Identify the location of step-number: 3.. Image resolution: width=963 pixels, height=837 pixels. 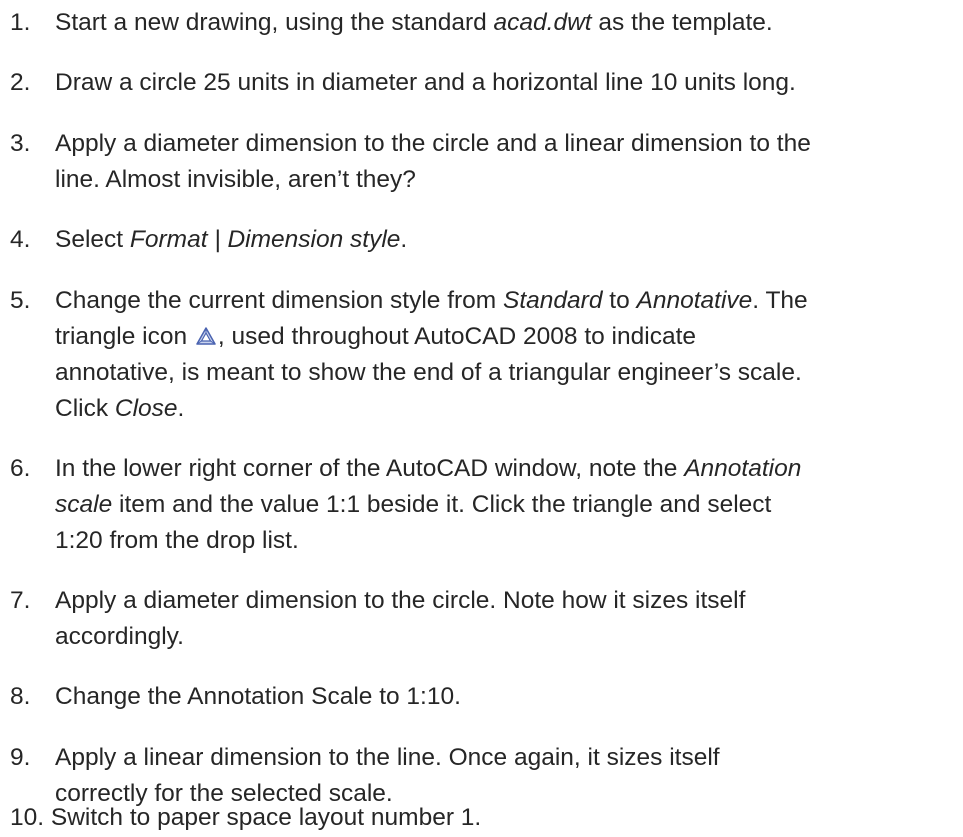
(20, 143).